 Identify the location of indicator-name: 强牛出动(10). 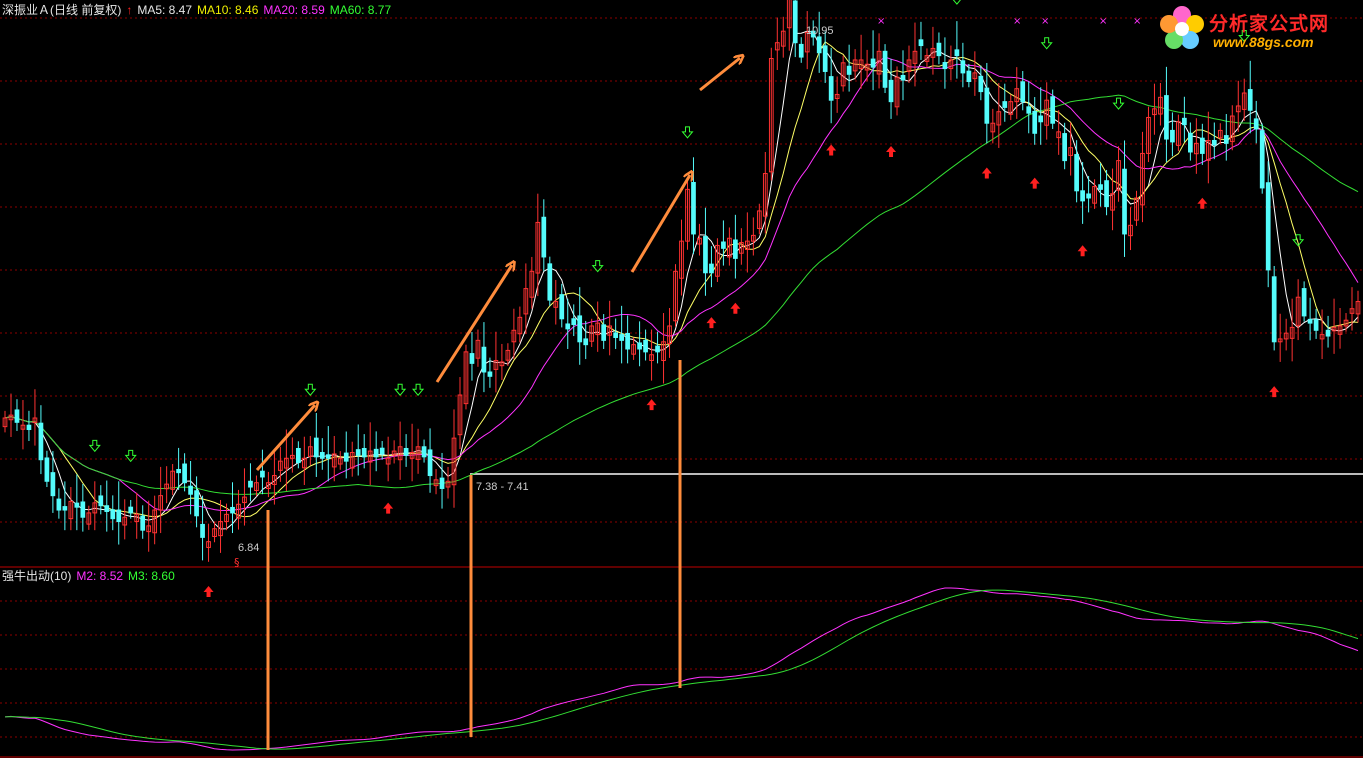
(37, 576).